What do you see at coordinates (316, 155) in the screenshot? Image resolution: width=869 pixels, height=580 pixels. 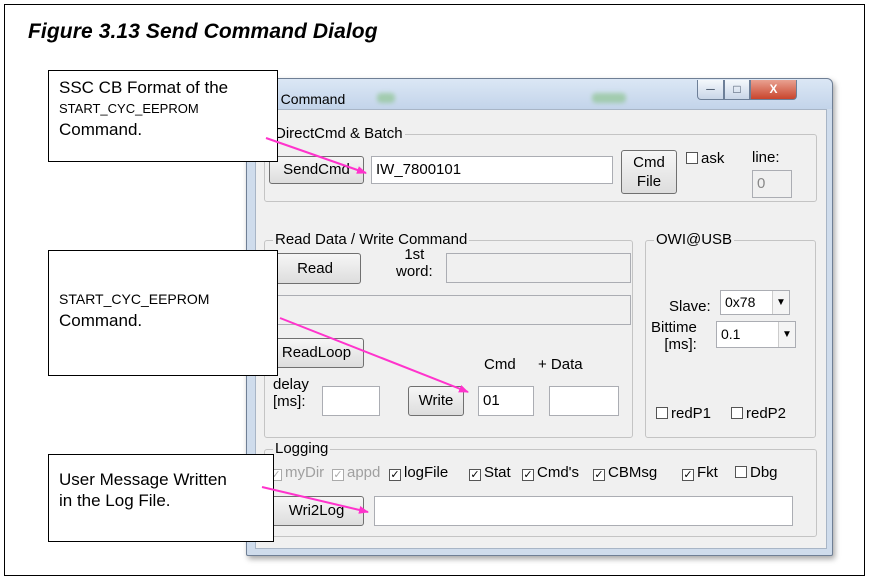 I see `arrow-to-command-input` at bounding box center [316, 155].